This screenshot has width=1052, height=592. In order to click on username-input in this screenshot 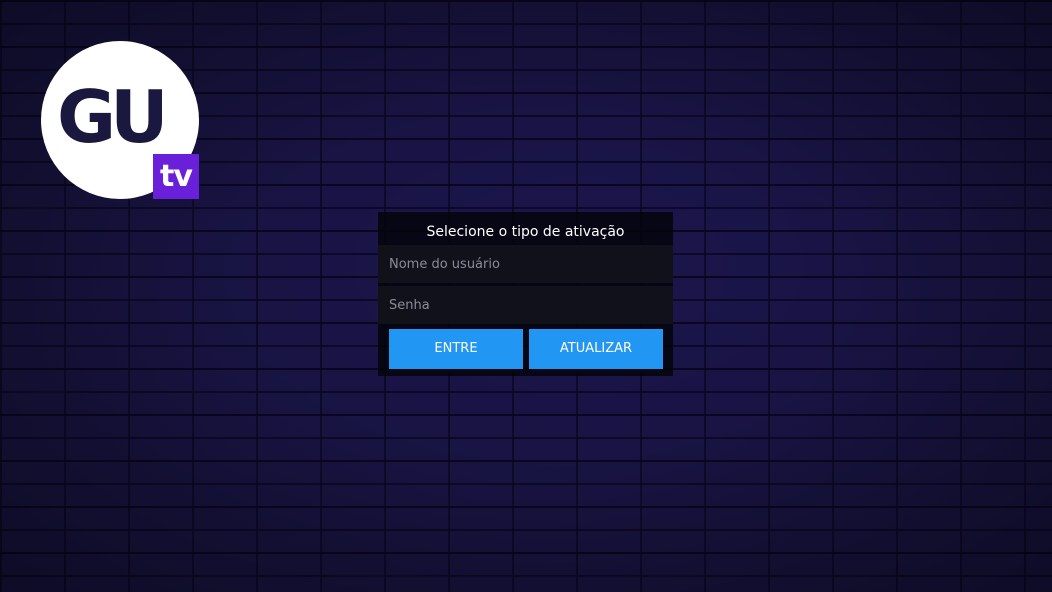, I will do `click(524, 264)`.